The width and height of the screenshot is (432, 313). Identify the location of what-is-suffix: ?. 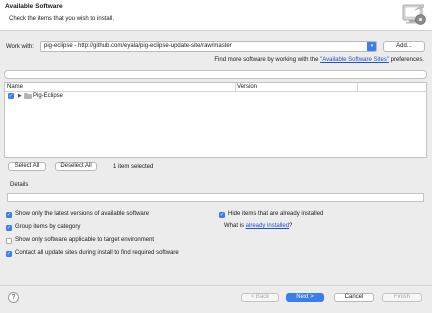
(291, 226).